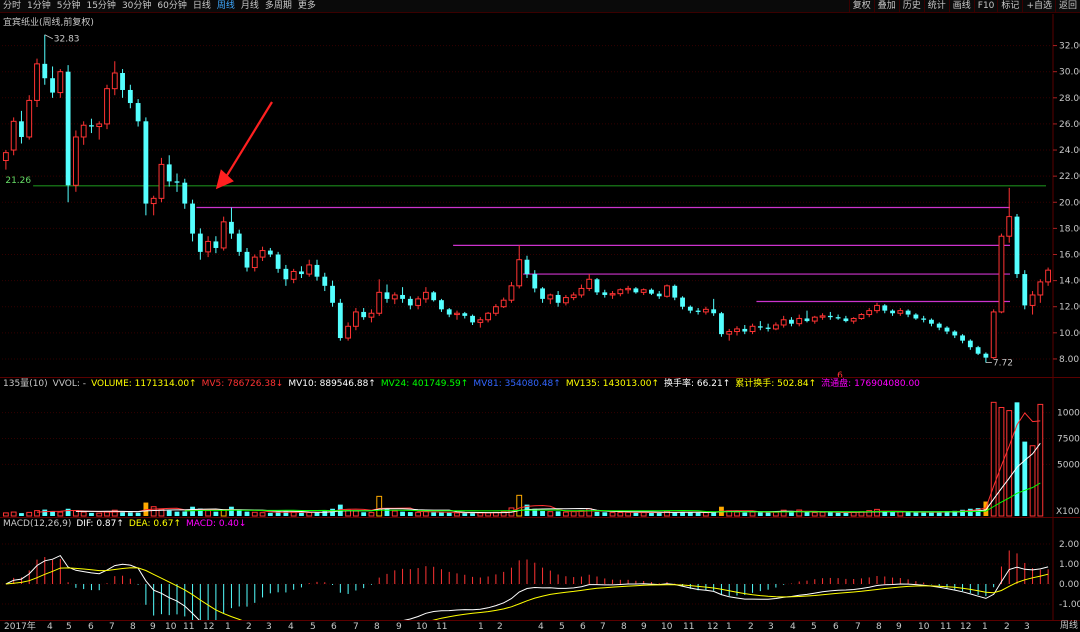  Describe the element at coordinates (541, 627) in the screenshot. I see `date-tick-23: 4` at that location.